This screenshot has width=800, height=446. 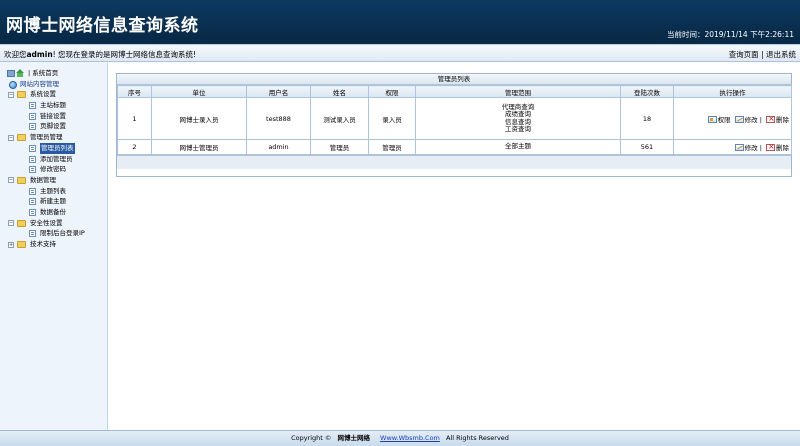 What do you see at coordinates (62, 233) in the screenshot?
I see `item-label: 限制后台登录IP` at bounding box center [62, 233].